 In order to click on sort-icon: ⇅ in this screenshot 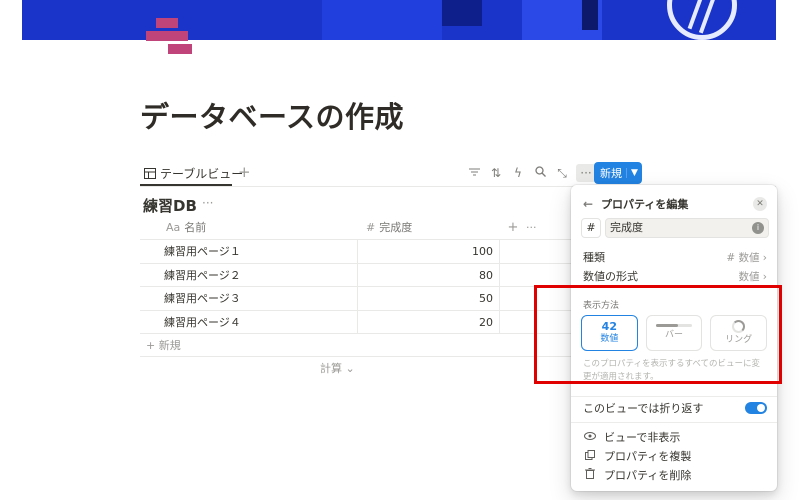, I will do `click(496, 173)`.